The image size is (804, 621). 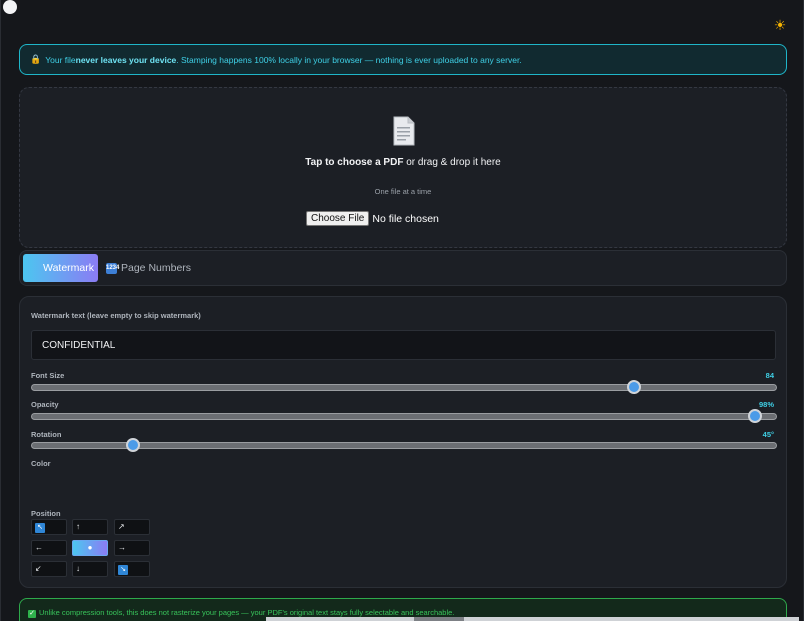 I want to click on font-size-label: Font Size, so click(x=48, y=375).